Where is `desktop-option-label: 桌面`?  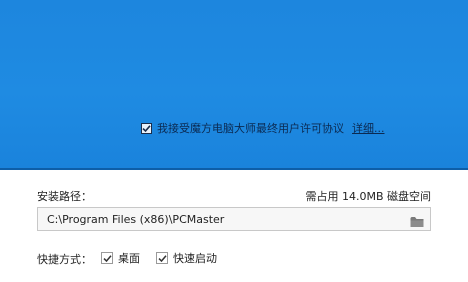 desktop-option-label: 桌面 is located at coordinates (129, 258).